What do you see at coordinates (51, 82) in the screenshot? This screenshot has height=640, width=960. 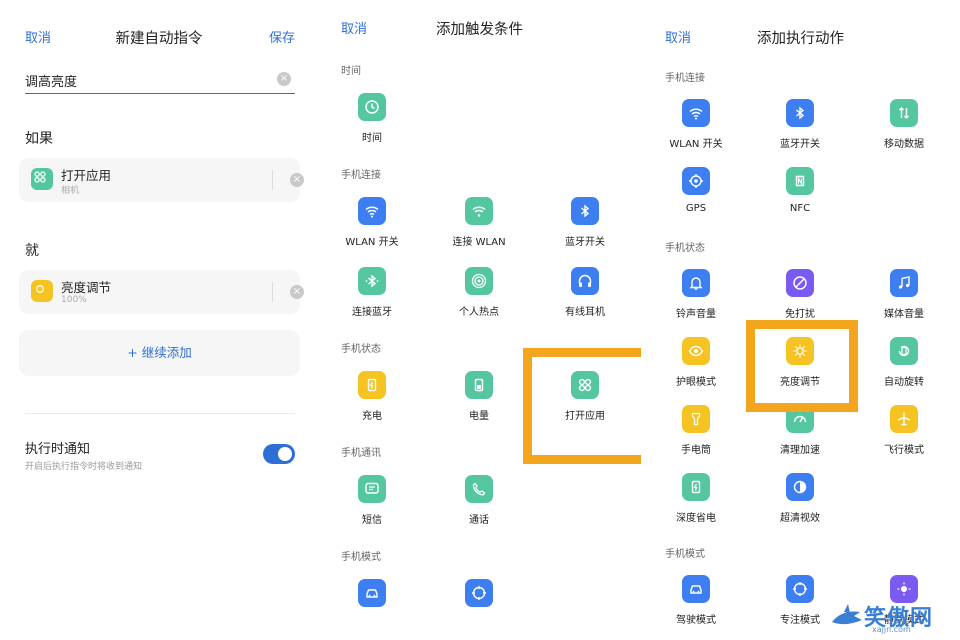 I see `shortcut-name-value: 调高亮度` at bounding box center [51, 82].